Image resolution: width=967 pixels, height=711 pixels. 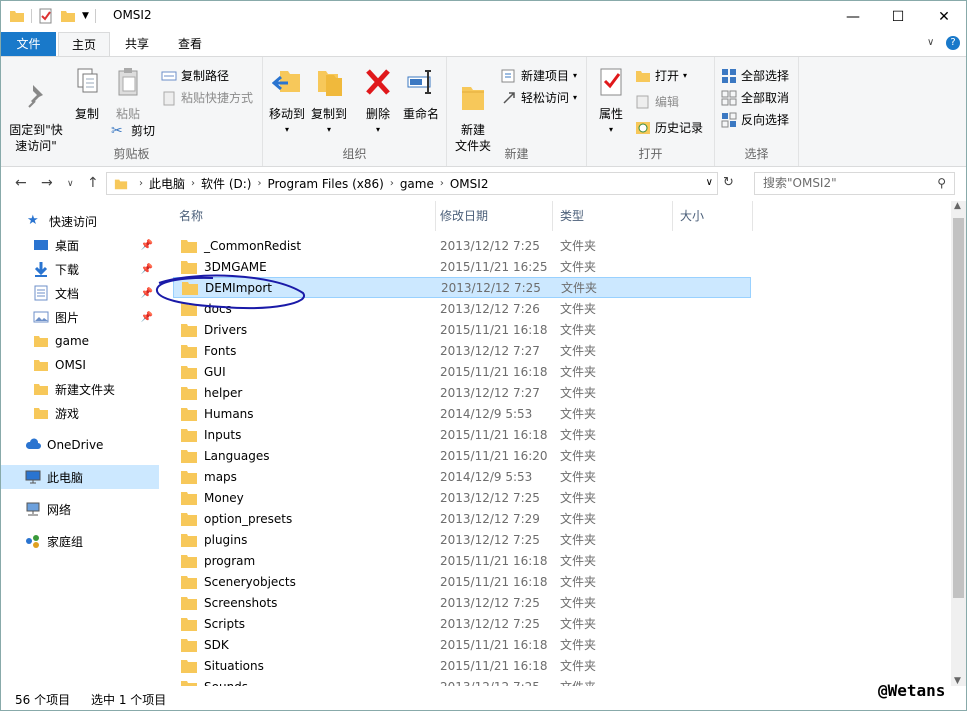 I want to click on table-row: Screenshots 2013/12/12 7:25 文件夹, so click(x=462, y=602).